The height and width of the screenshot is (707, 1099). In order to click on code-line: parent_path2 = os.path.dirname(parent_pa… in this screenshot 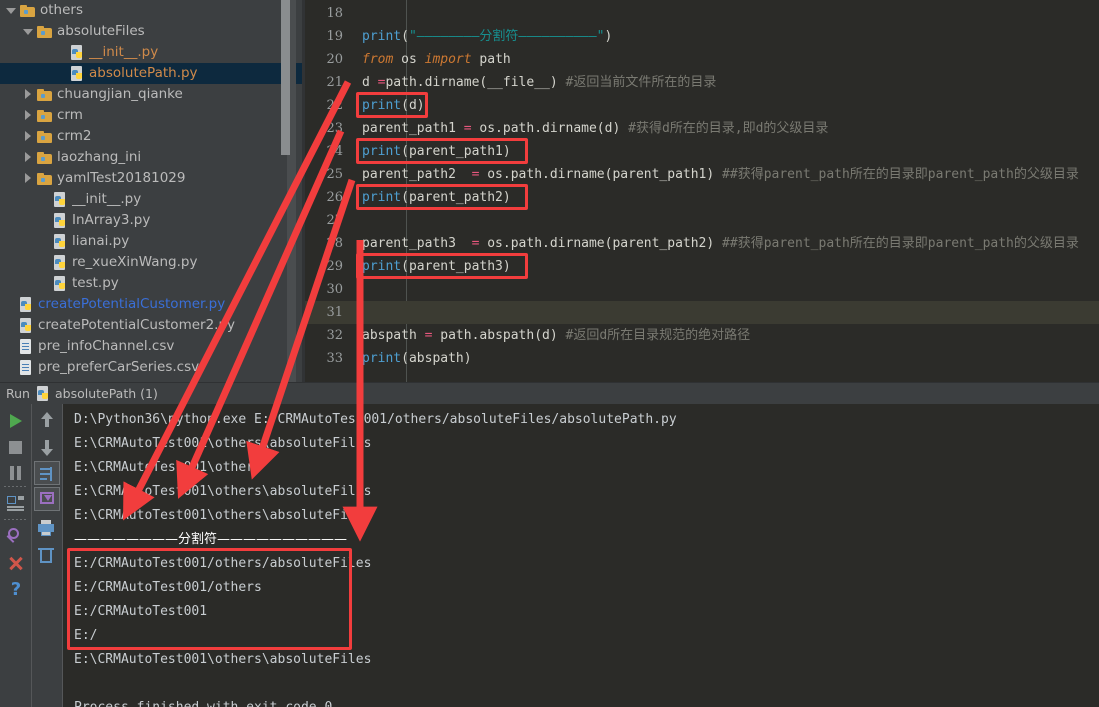, I will do `click(724, 174)`.